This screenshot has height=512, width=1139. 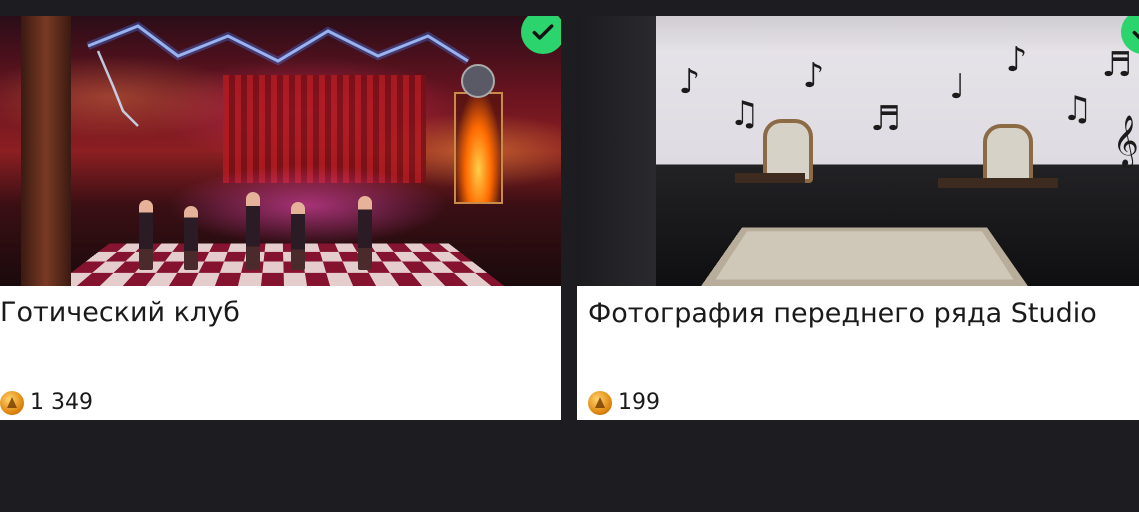 I want to click on item-price: 199, so click(x=624, y=402).